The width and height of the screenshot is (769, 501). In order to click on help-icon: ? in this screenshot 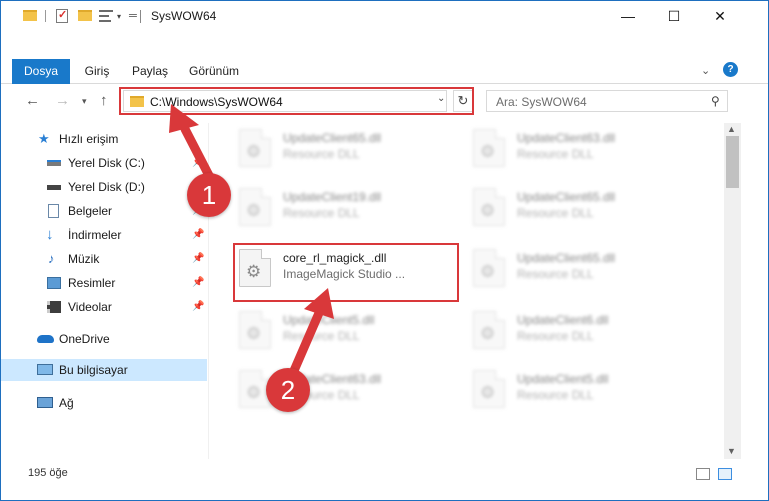, I will do `click(730, 69)`.